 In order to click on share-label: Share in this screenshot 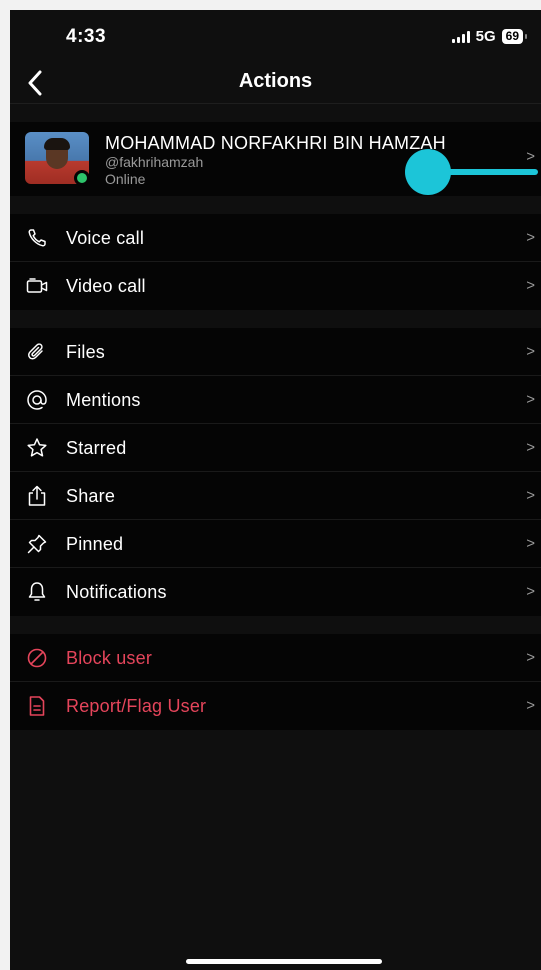, I will do `click(91, 496)`.